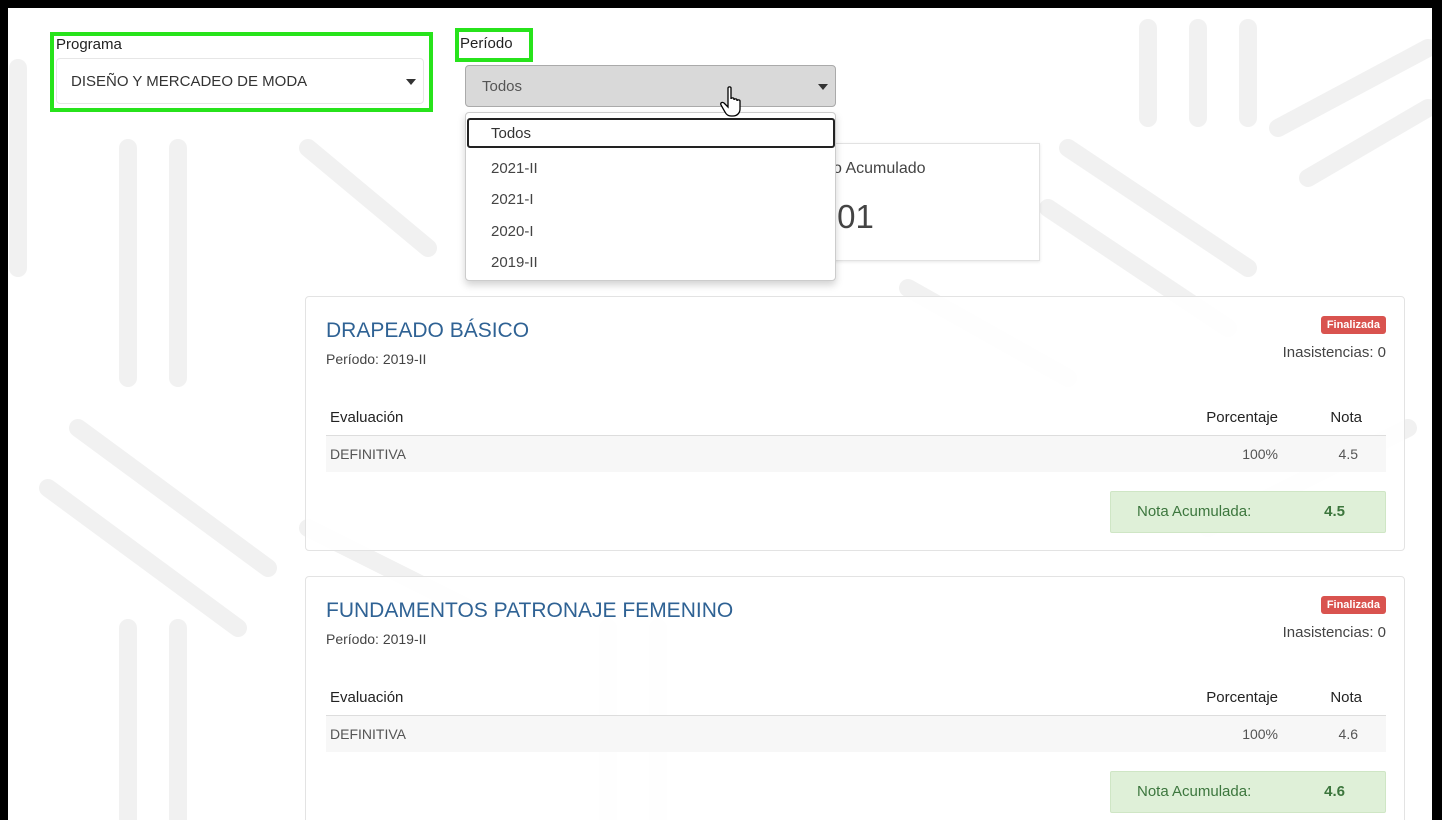  What do you see at coordinates (650, 168) in the screenshot?
I see `periodo-option: 2021-II` at bounding box center [650, 168].